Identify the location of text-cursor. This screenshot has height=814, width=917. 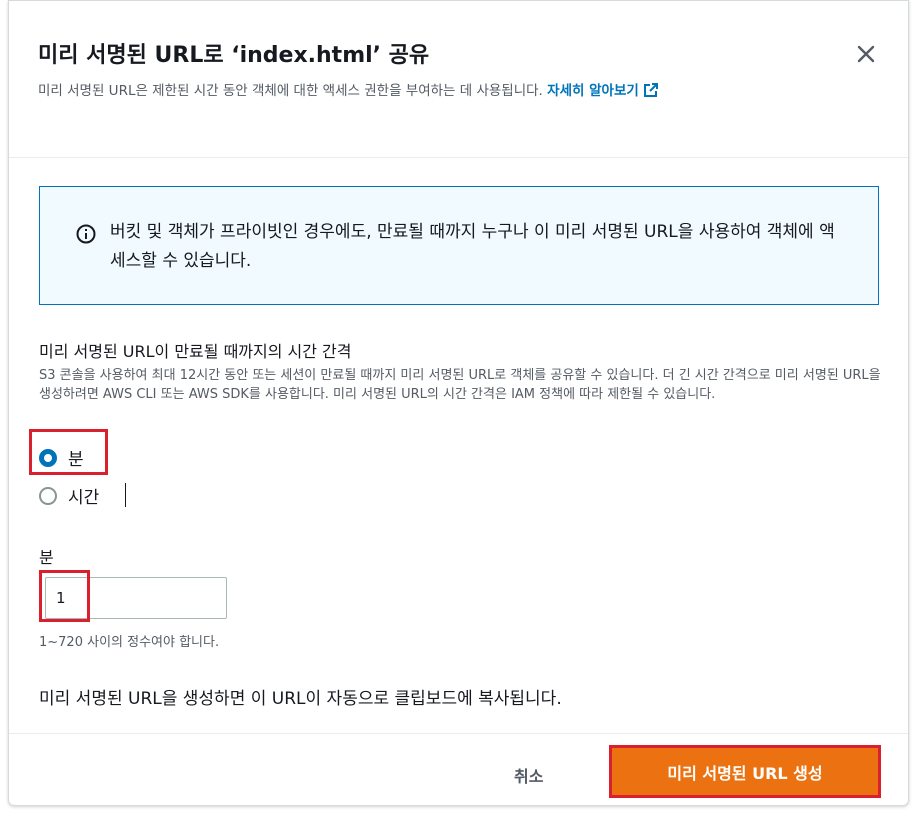
(125, 495).